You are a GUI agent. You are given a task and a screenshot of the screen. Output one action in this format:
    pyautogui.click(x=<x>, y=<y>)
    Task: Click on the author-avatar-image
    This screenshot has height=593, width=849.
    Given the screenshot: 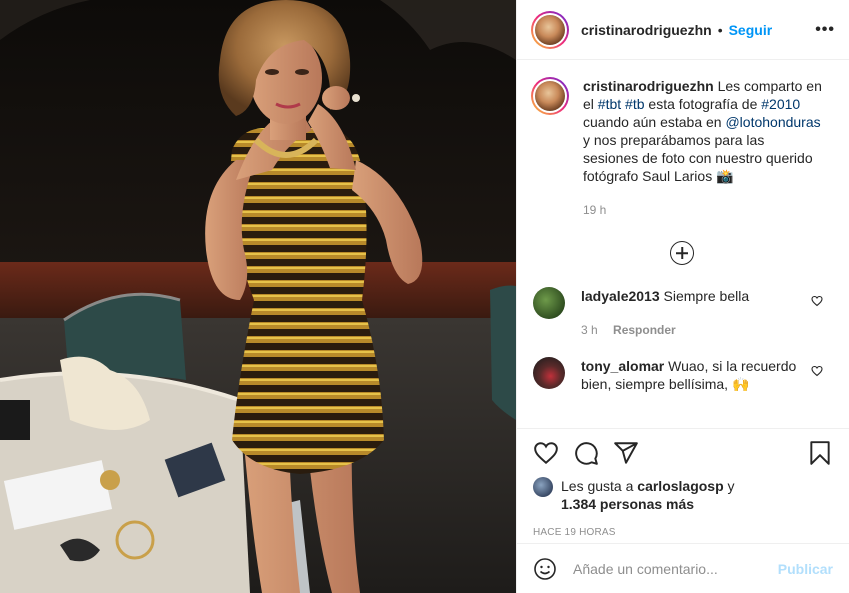 What is the action you would take?
    pyautogui.click(x=550, y=29)
    